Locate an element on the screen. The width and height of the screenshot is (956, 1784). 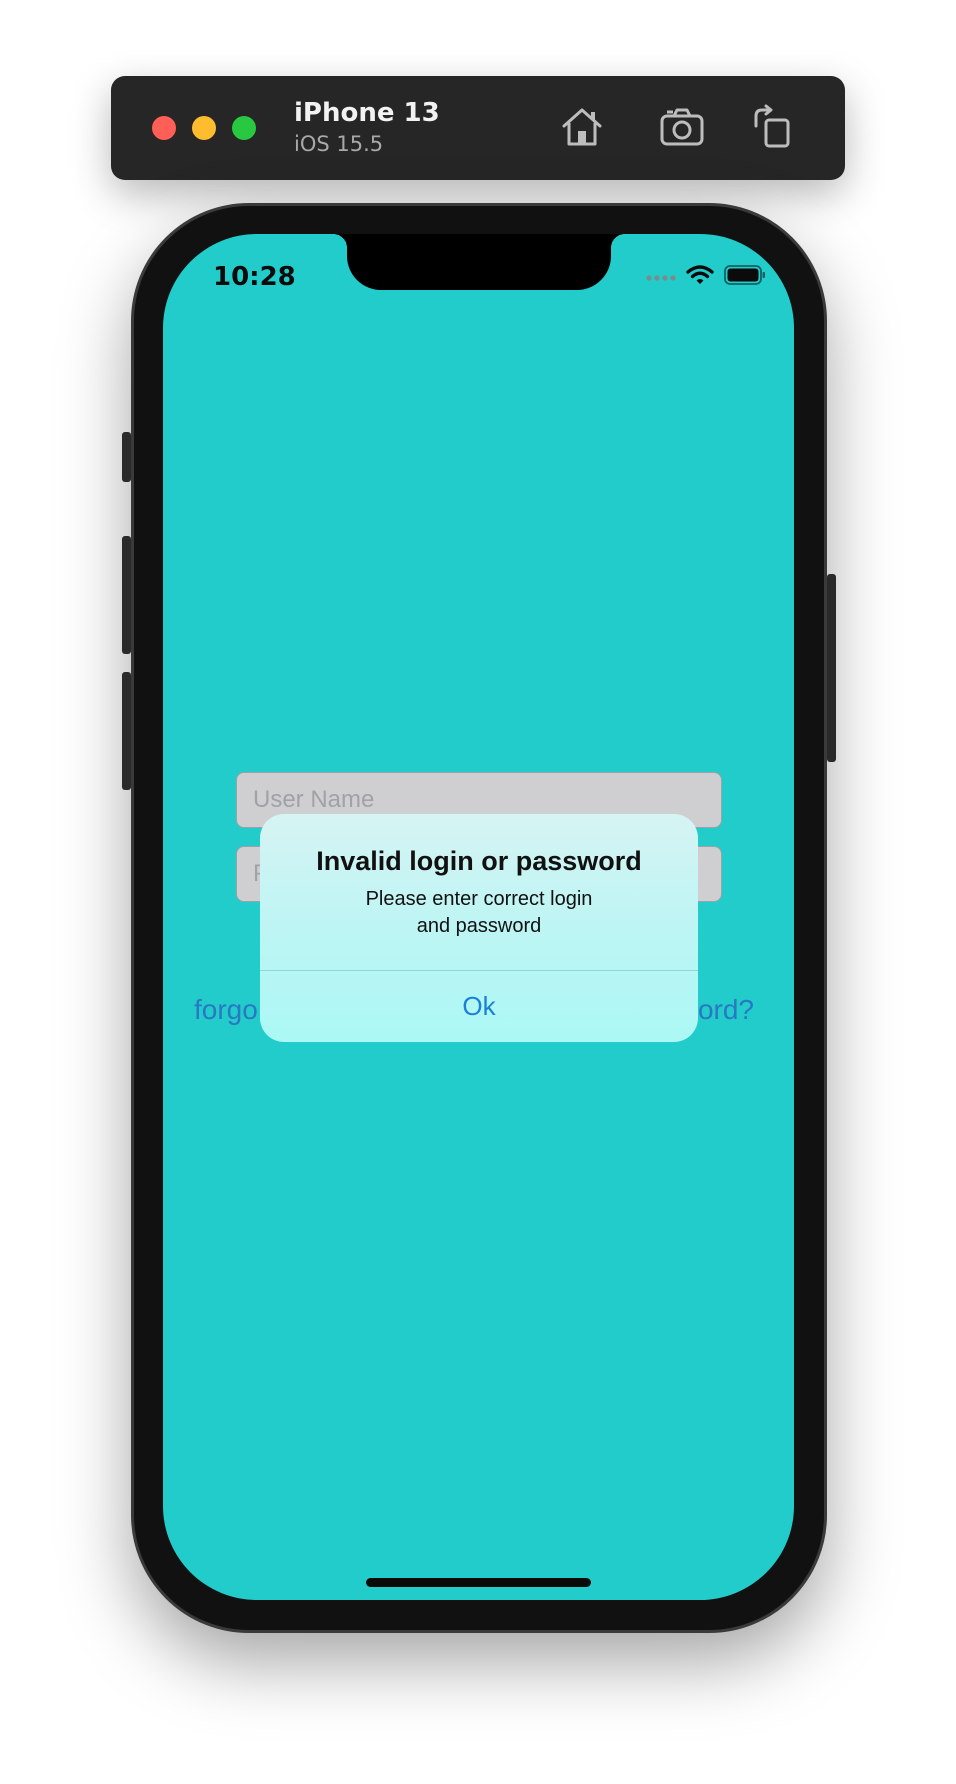
volume-down-button is located at coordinates (126, 731).